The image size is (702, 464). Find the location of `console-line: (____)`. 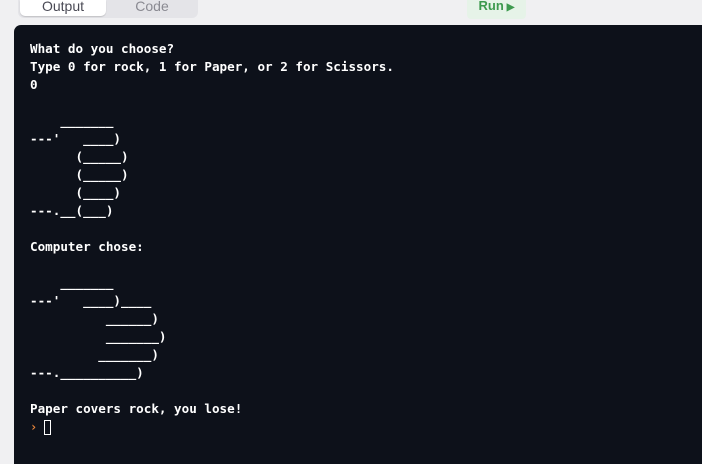

console-line: (____) is located at coordinates (75, 192).